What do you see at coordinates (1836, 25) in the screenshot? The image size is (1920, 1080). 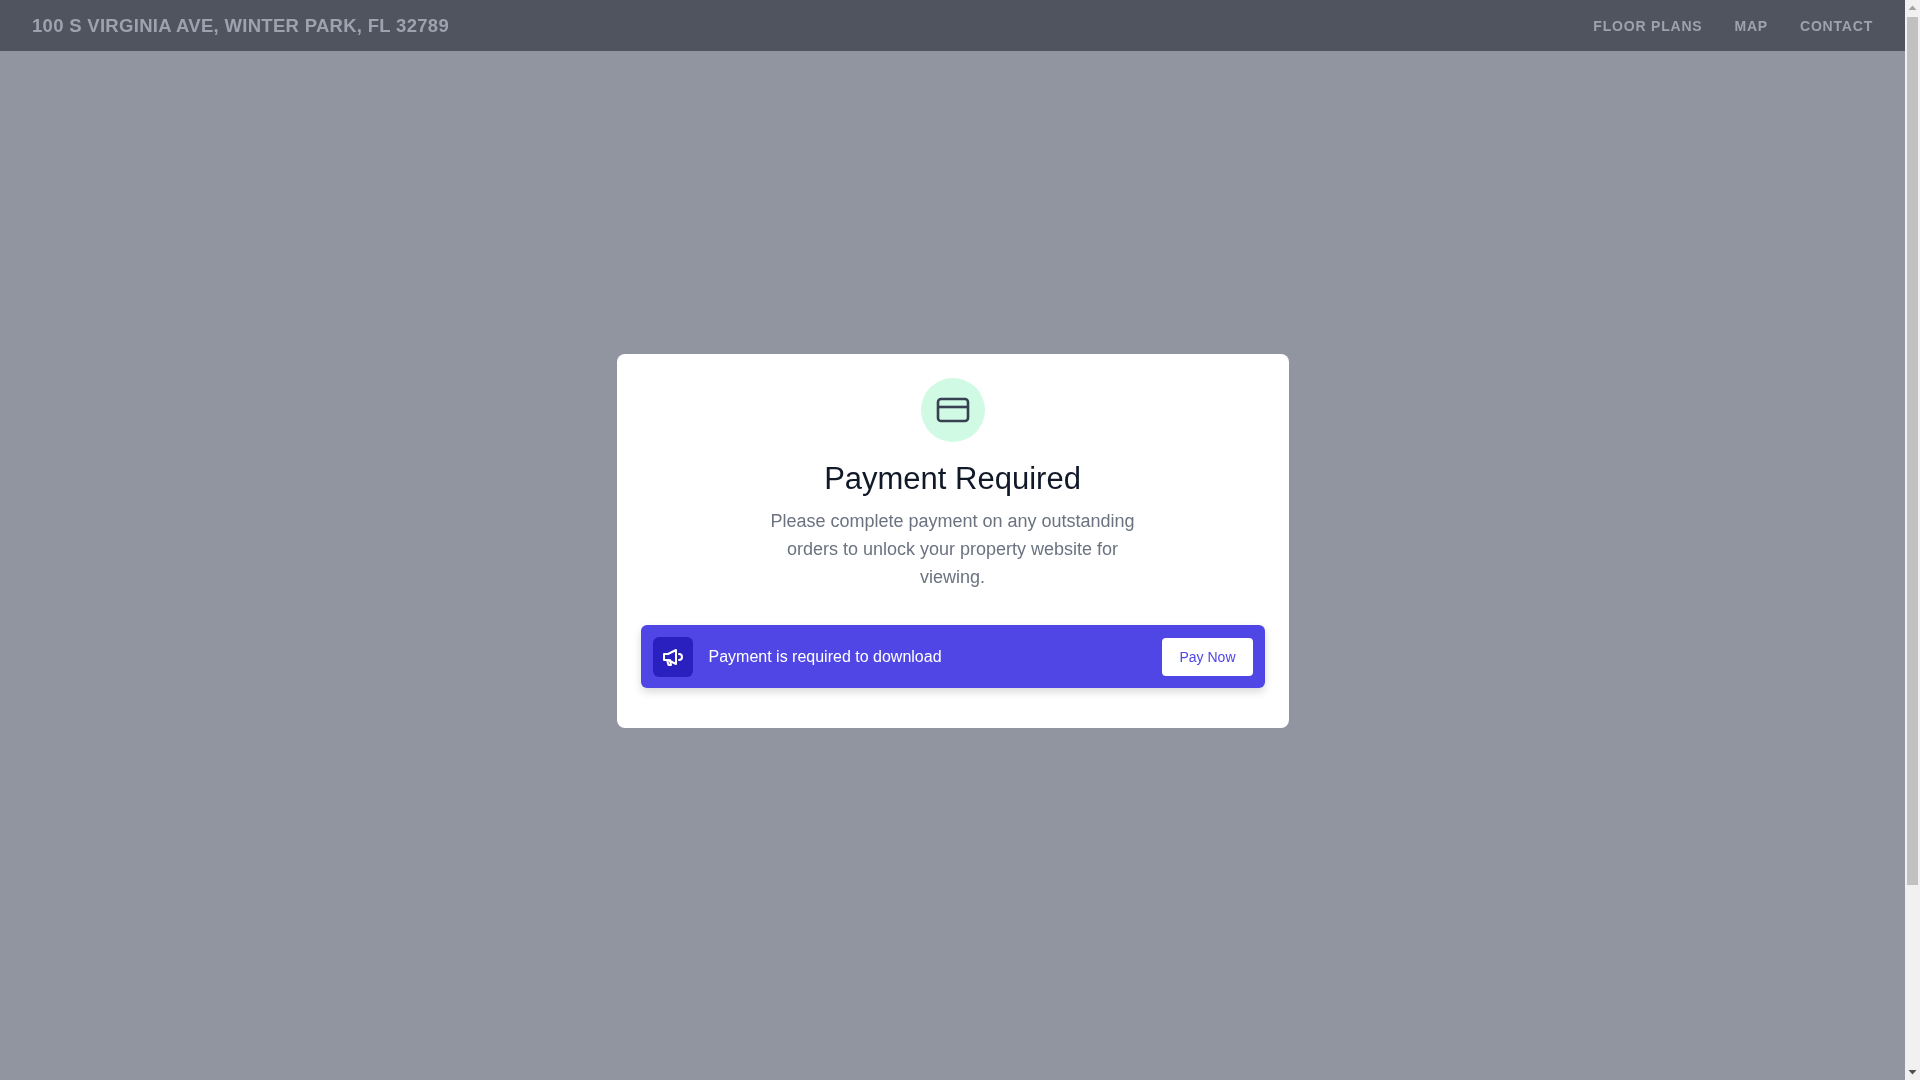 I see `nav-link: CONTACT` at bounding box center [1836, 25].